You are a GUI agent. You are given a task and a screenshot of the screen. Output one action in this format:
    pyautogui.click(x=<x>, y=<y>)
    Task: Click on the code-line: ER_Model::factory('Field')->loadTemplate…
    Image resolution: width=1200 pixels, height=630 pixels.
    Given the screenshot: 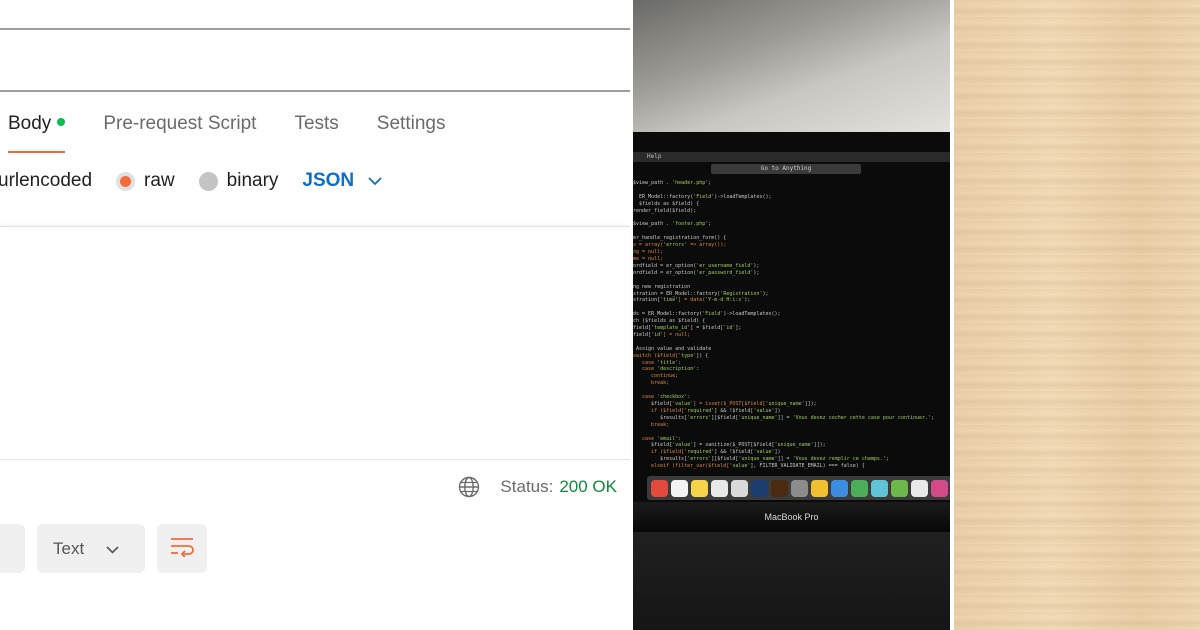 What is the action you would take?
    pyautogui.click(x=702, y=196)
    